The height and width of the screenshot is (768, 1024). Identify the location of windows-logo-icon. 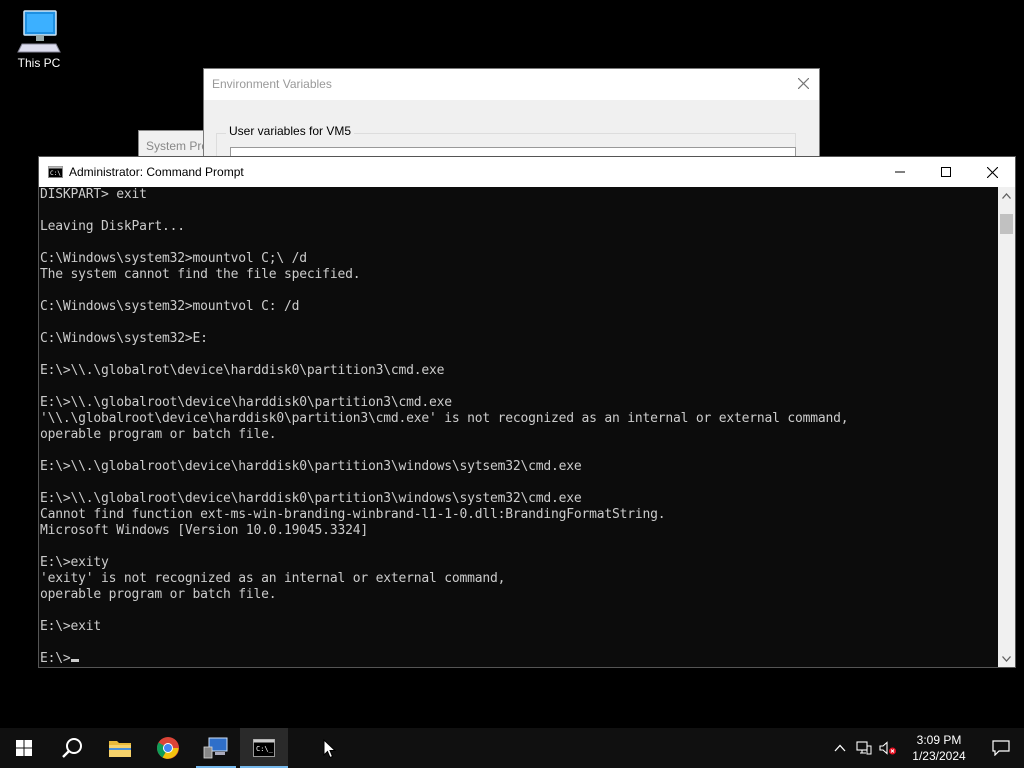
(24, 748).